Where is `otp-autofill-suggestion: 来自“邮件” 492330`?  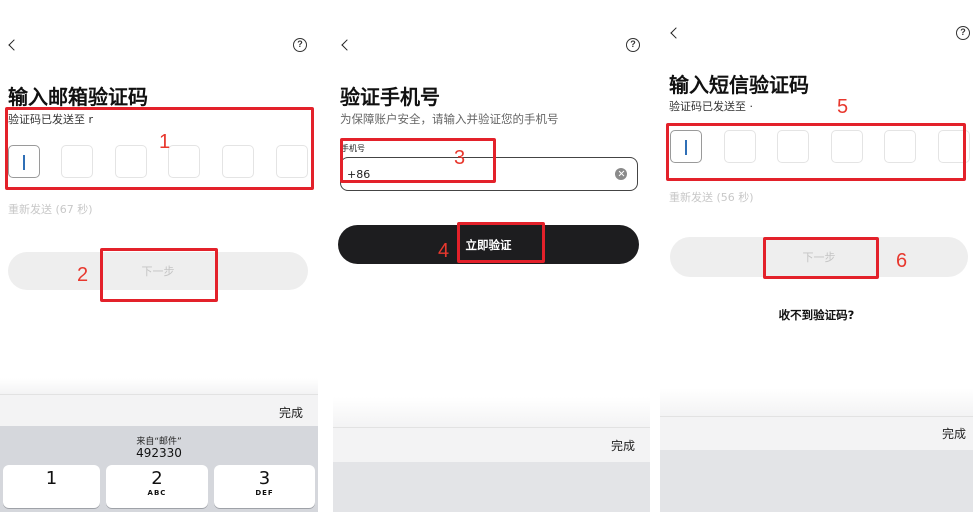
otp-autofill-suggestion: 来自“邮件” 492330 is located at coordinates (159, 448).